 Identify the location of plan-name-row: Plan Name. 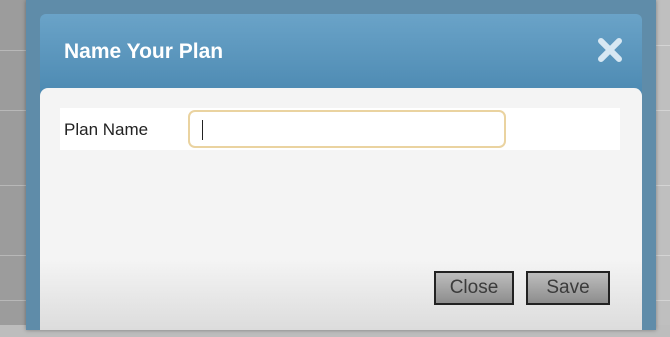
(340, 129).